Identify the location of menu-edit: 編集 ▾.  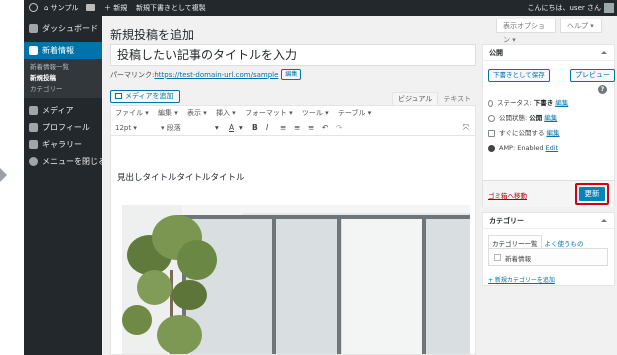
(168, 113).